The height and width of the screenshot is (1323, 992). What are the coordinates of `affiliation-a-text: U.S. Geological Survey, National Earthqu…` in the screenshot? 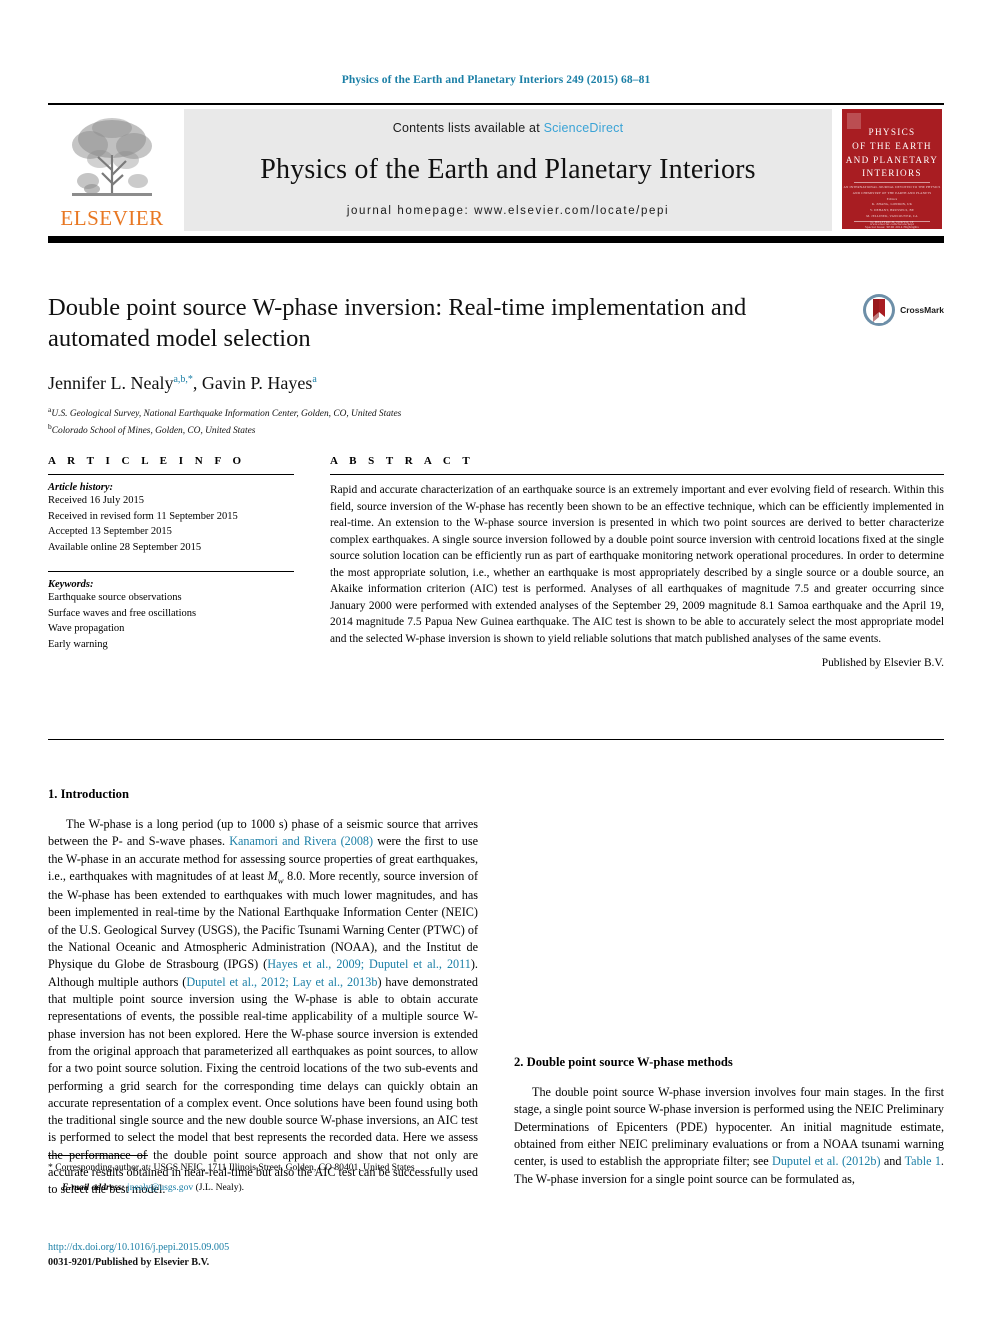 It's located at (226, 413).